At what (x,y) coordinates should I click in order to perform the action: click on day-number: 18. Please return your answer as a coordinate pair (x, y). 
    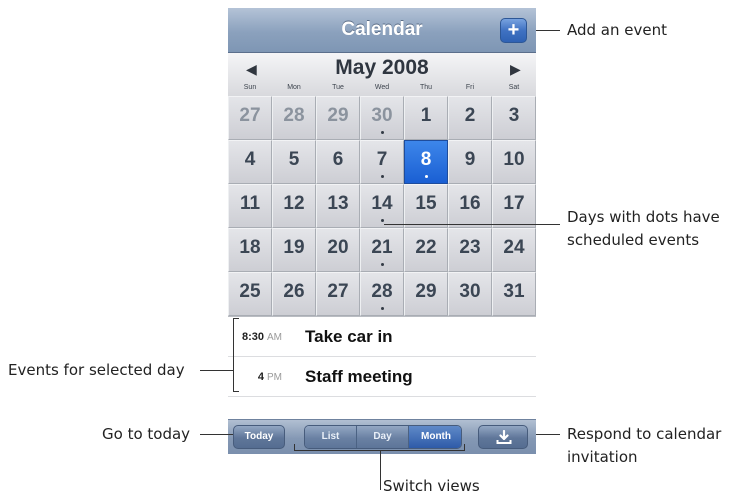
    Looking at the image, I should click on (250, 247).